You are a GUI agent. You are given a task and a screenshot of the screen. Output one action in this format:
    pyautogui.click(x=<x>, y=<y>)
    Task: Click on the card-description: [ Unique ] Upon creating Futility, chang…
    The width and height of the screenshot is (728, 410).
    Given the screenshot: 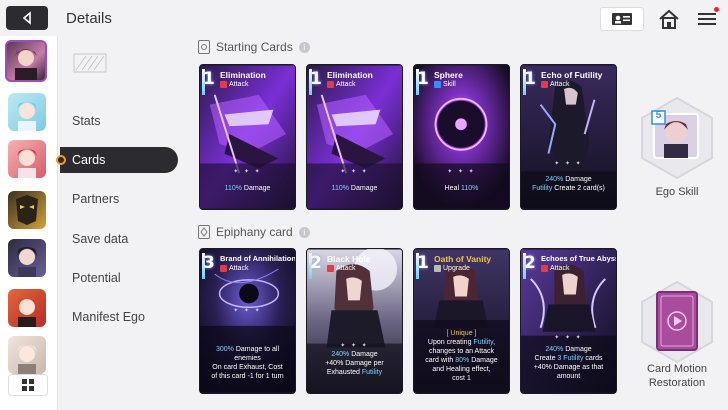 What is the action you would take?
    pyautogui.click(x=461, y=356)
    